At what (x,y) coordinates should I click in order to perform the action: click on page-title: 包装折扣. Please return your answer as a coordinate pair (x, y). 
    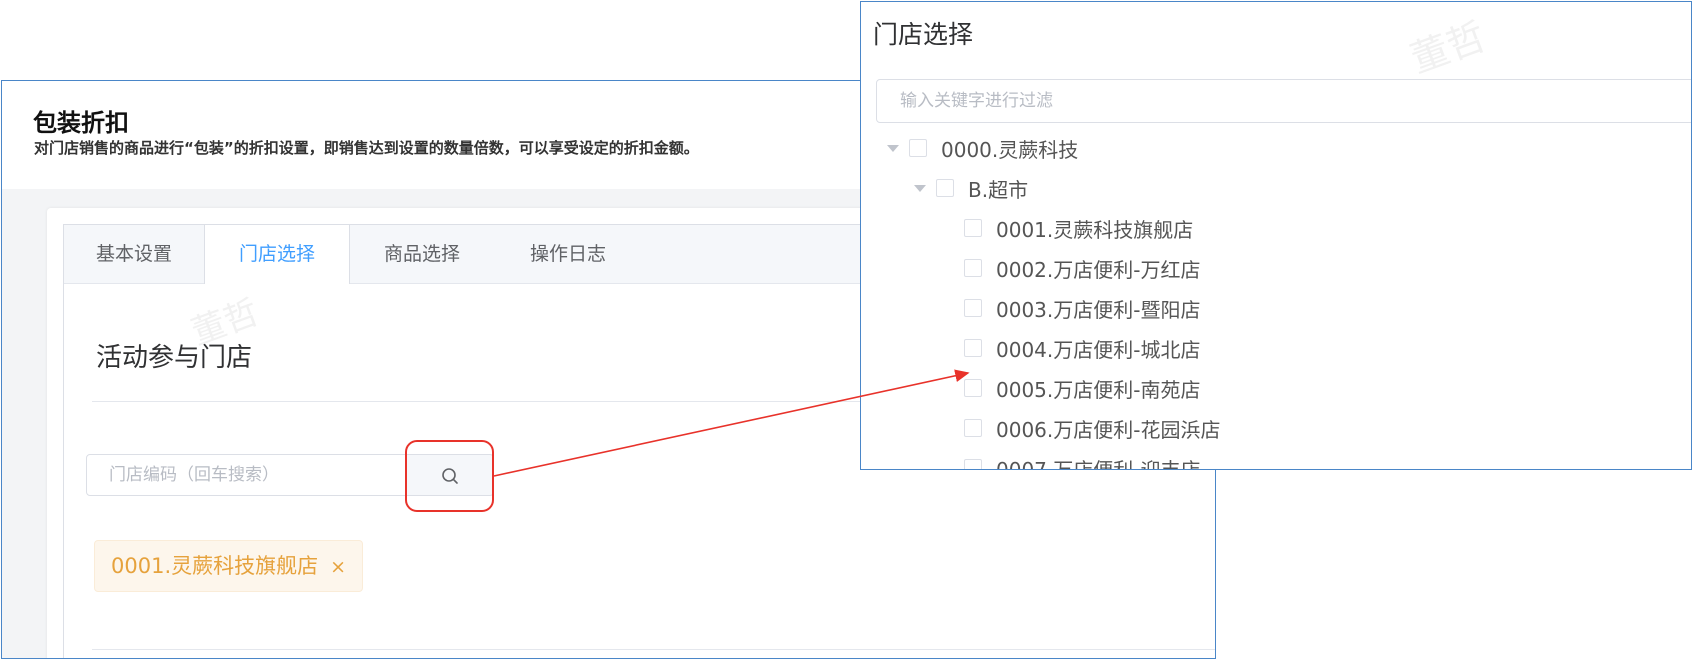
    Looking at the image, I should click on (81, 123).